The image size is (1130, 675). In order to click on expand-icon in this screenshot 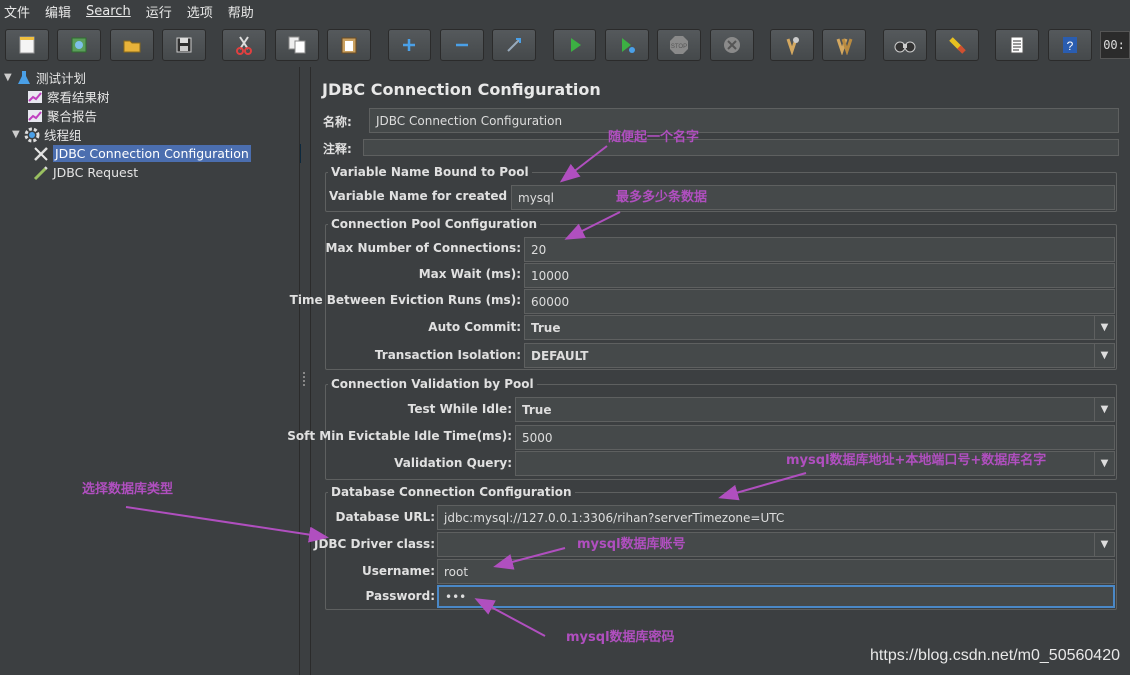, I will do `click(409, 45)`.